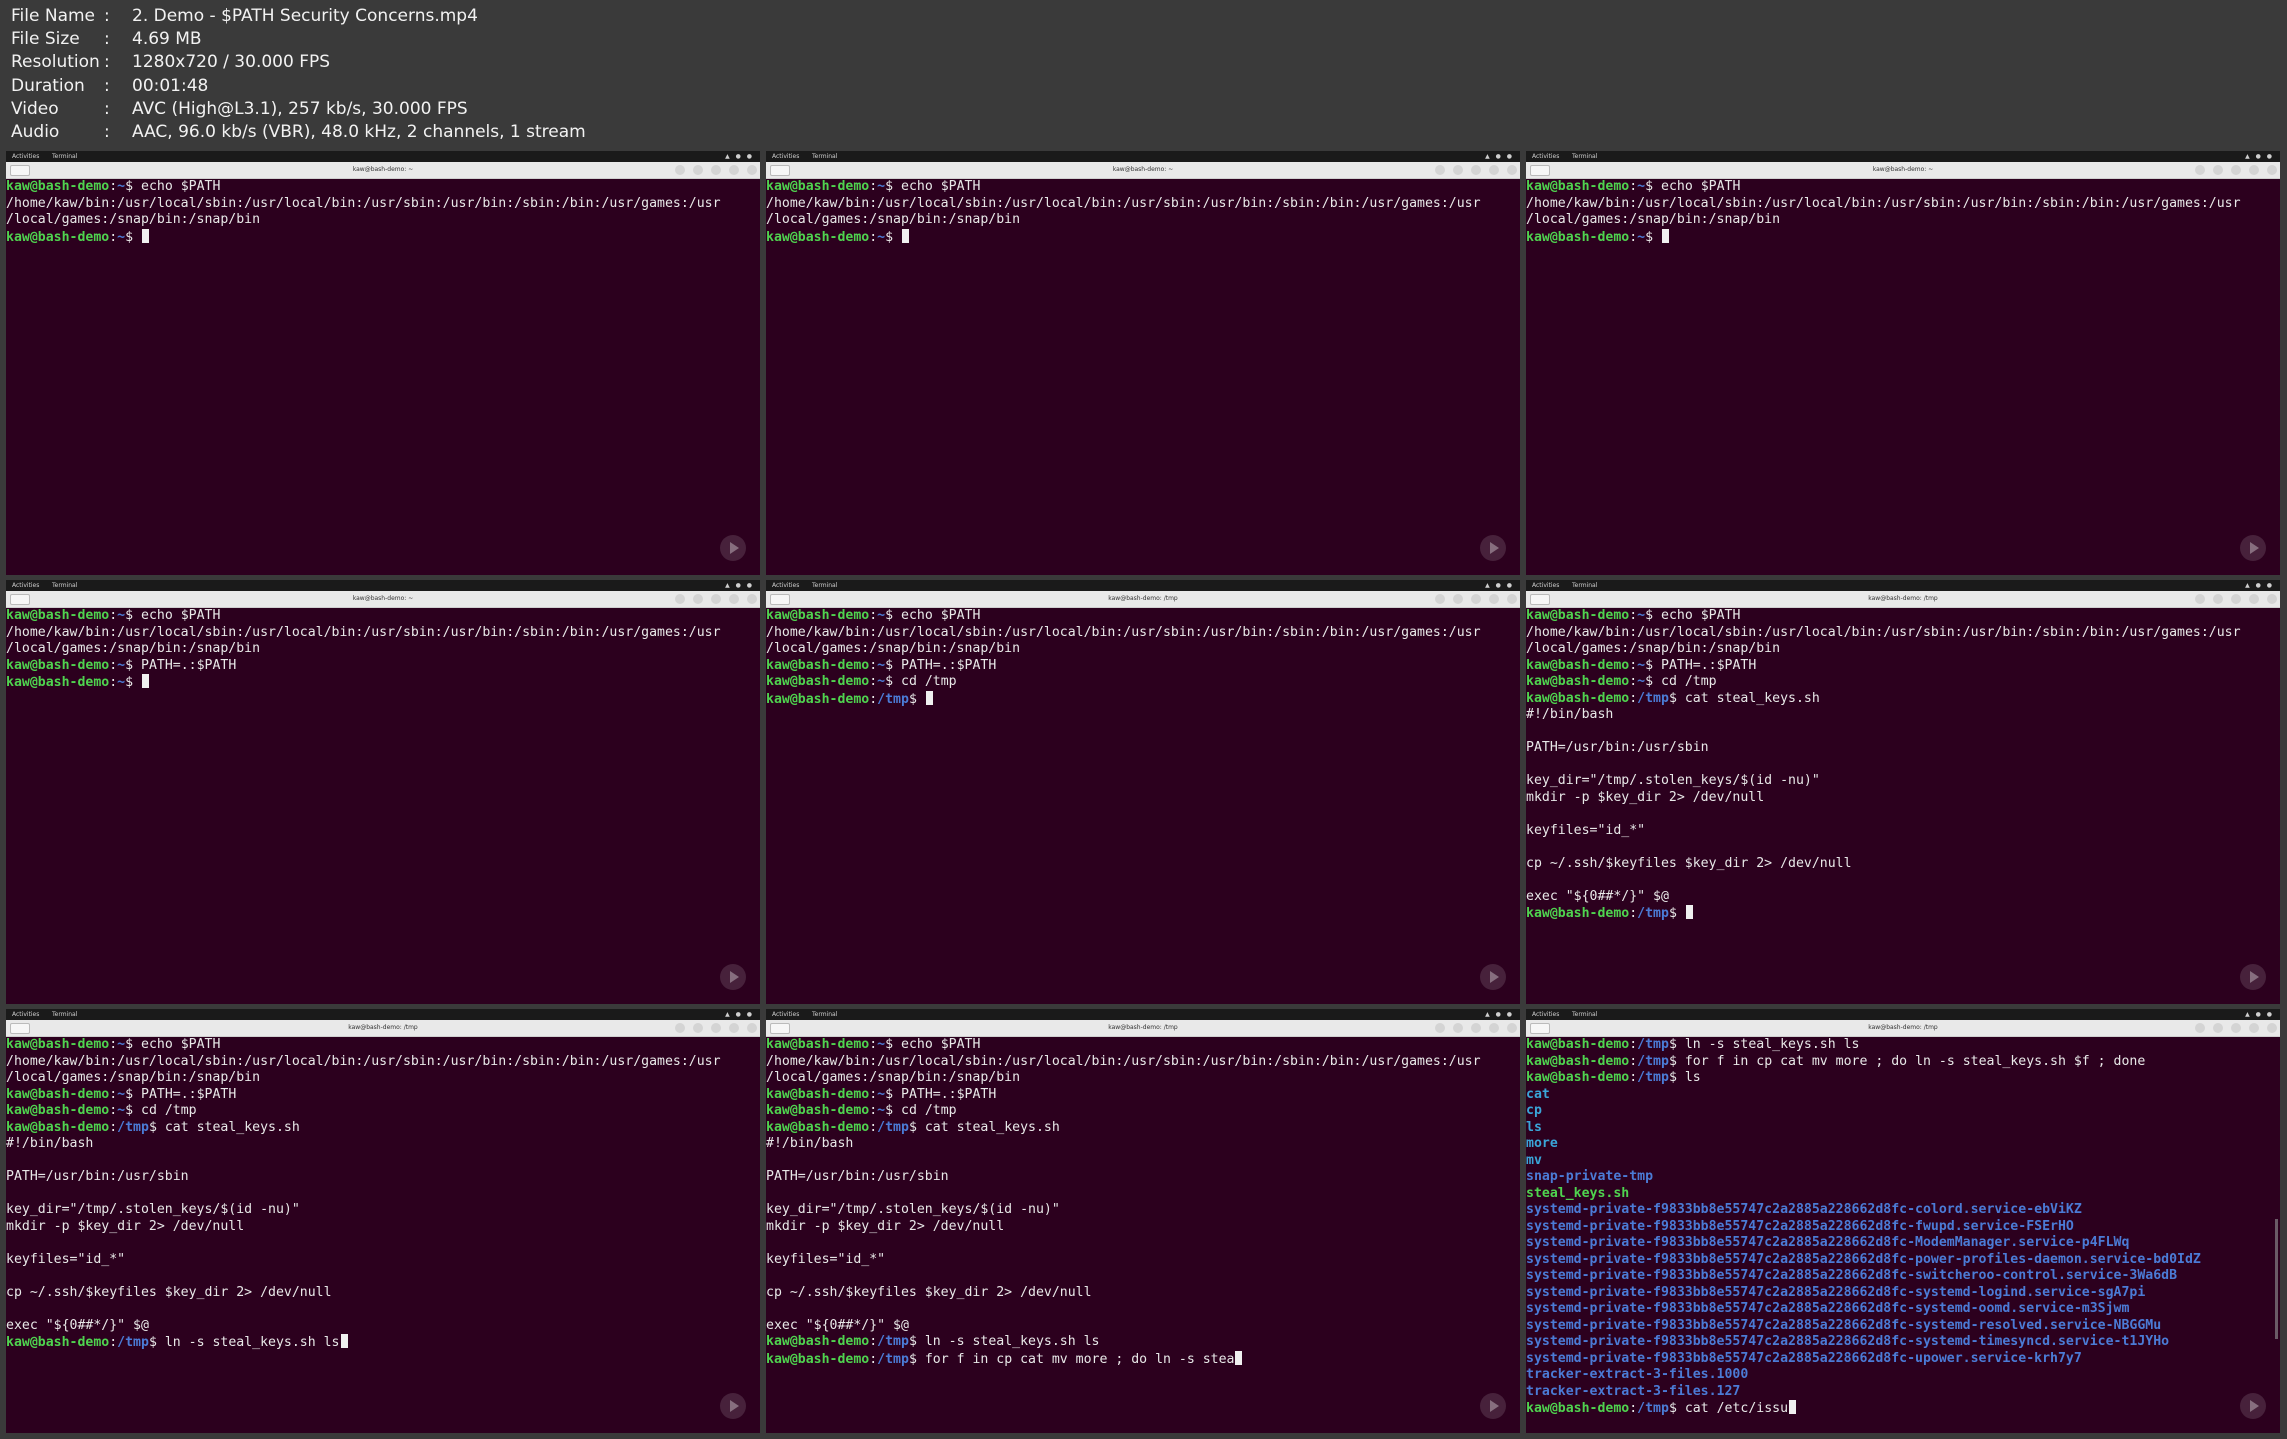 The width and height of the screenshot is (2287, 1439). Describe the element at coordinates (1597, 896) in the screenshot. I see `terminal-text-segment: exec "${0##*/}" $@` at that location.